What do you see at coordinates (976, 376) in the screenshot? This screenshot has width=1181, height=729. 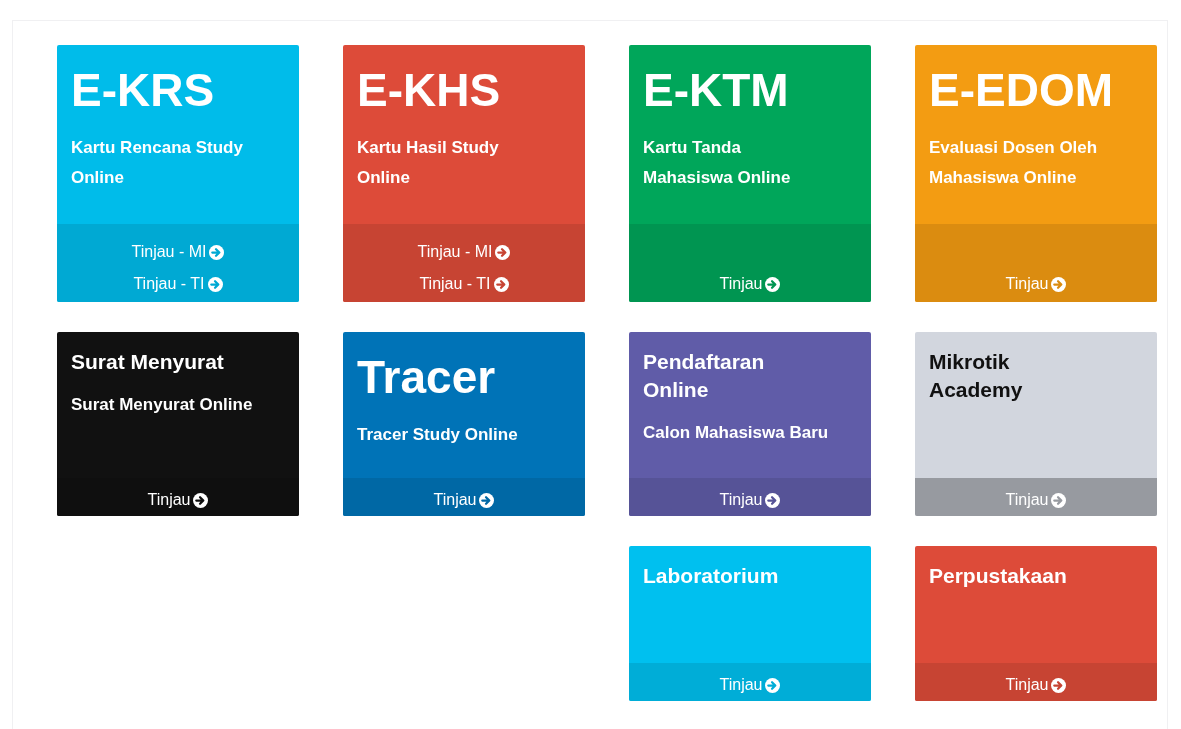 I see `card-title: Mikrotik Academy` at bounding box center [976, 376].